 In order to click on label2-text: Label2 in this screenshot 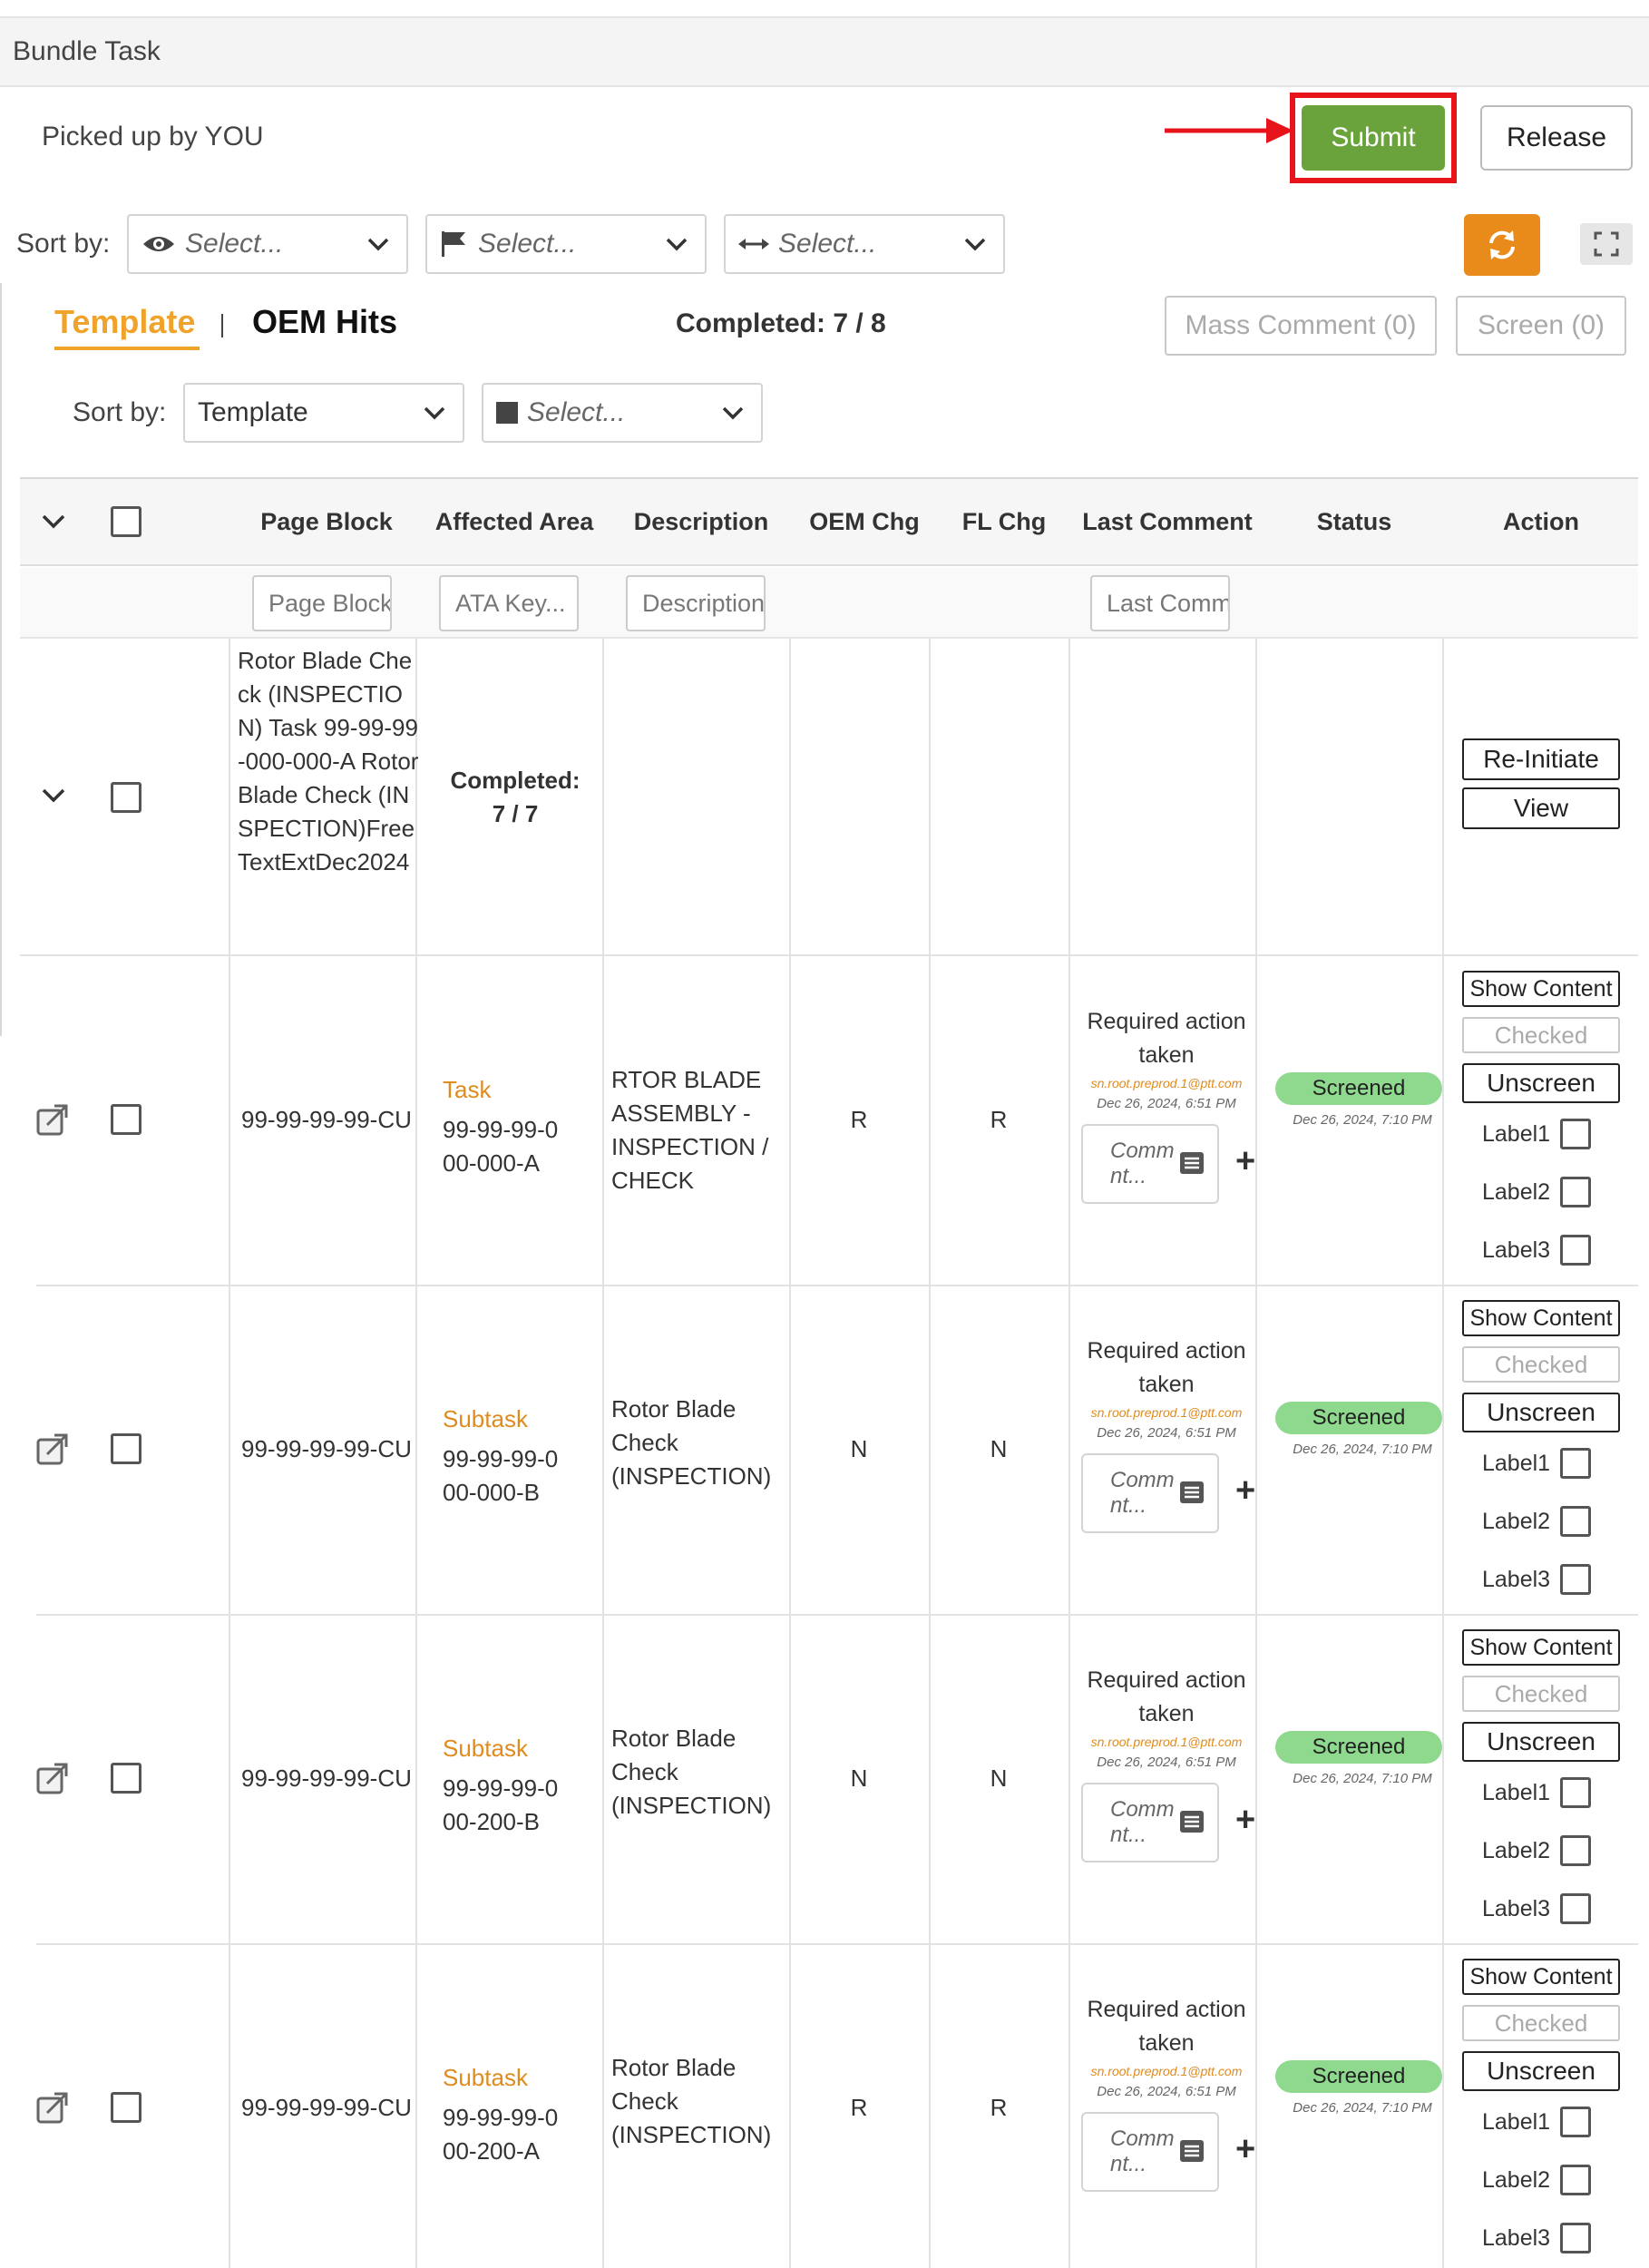, I will do `click(1516, 1191)`.